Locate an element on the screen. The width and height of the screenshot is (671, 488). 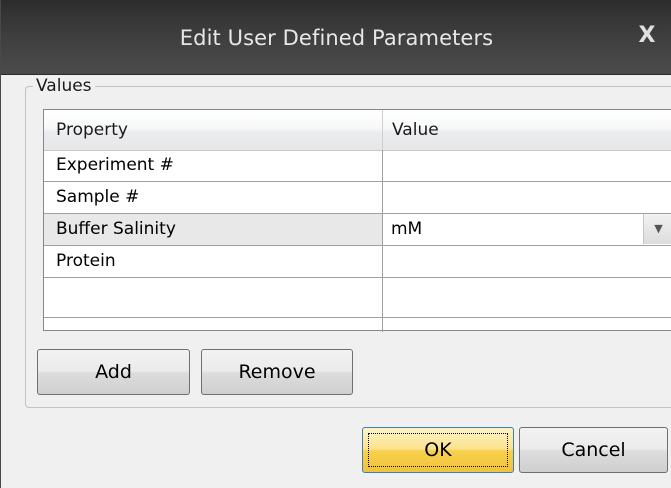
column-header-property: Property is located at coordinates (92, 130).